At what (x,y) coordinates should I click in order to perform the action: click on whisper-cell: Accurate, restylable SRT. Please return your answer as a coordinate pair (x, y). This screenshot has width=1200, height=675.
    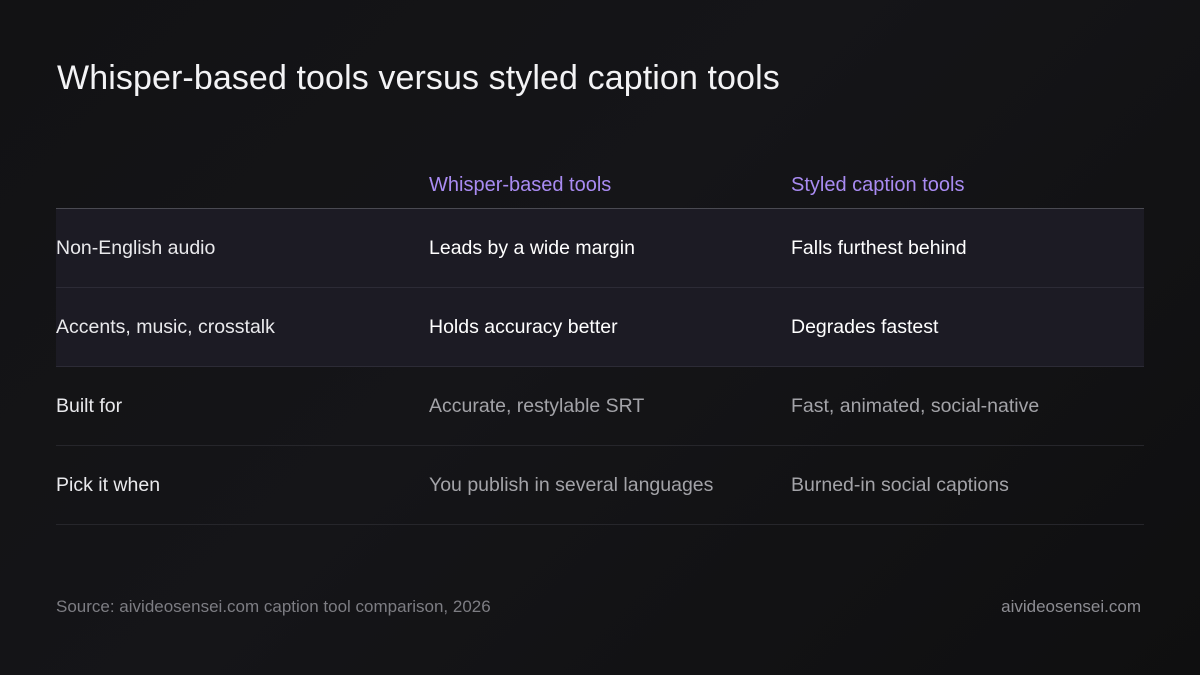
    Looking at the image, I should click on (537, 405).